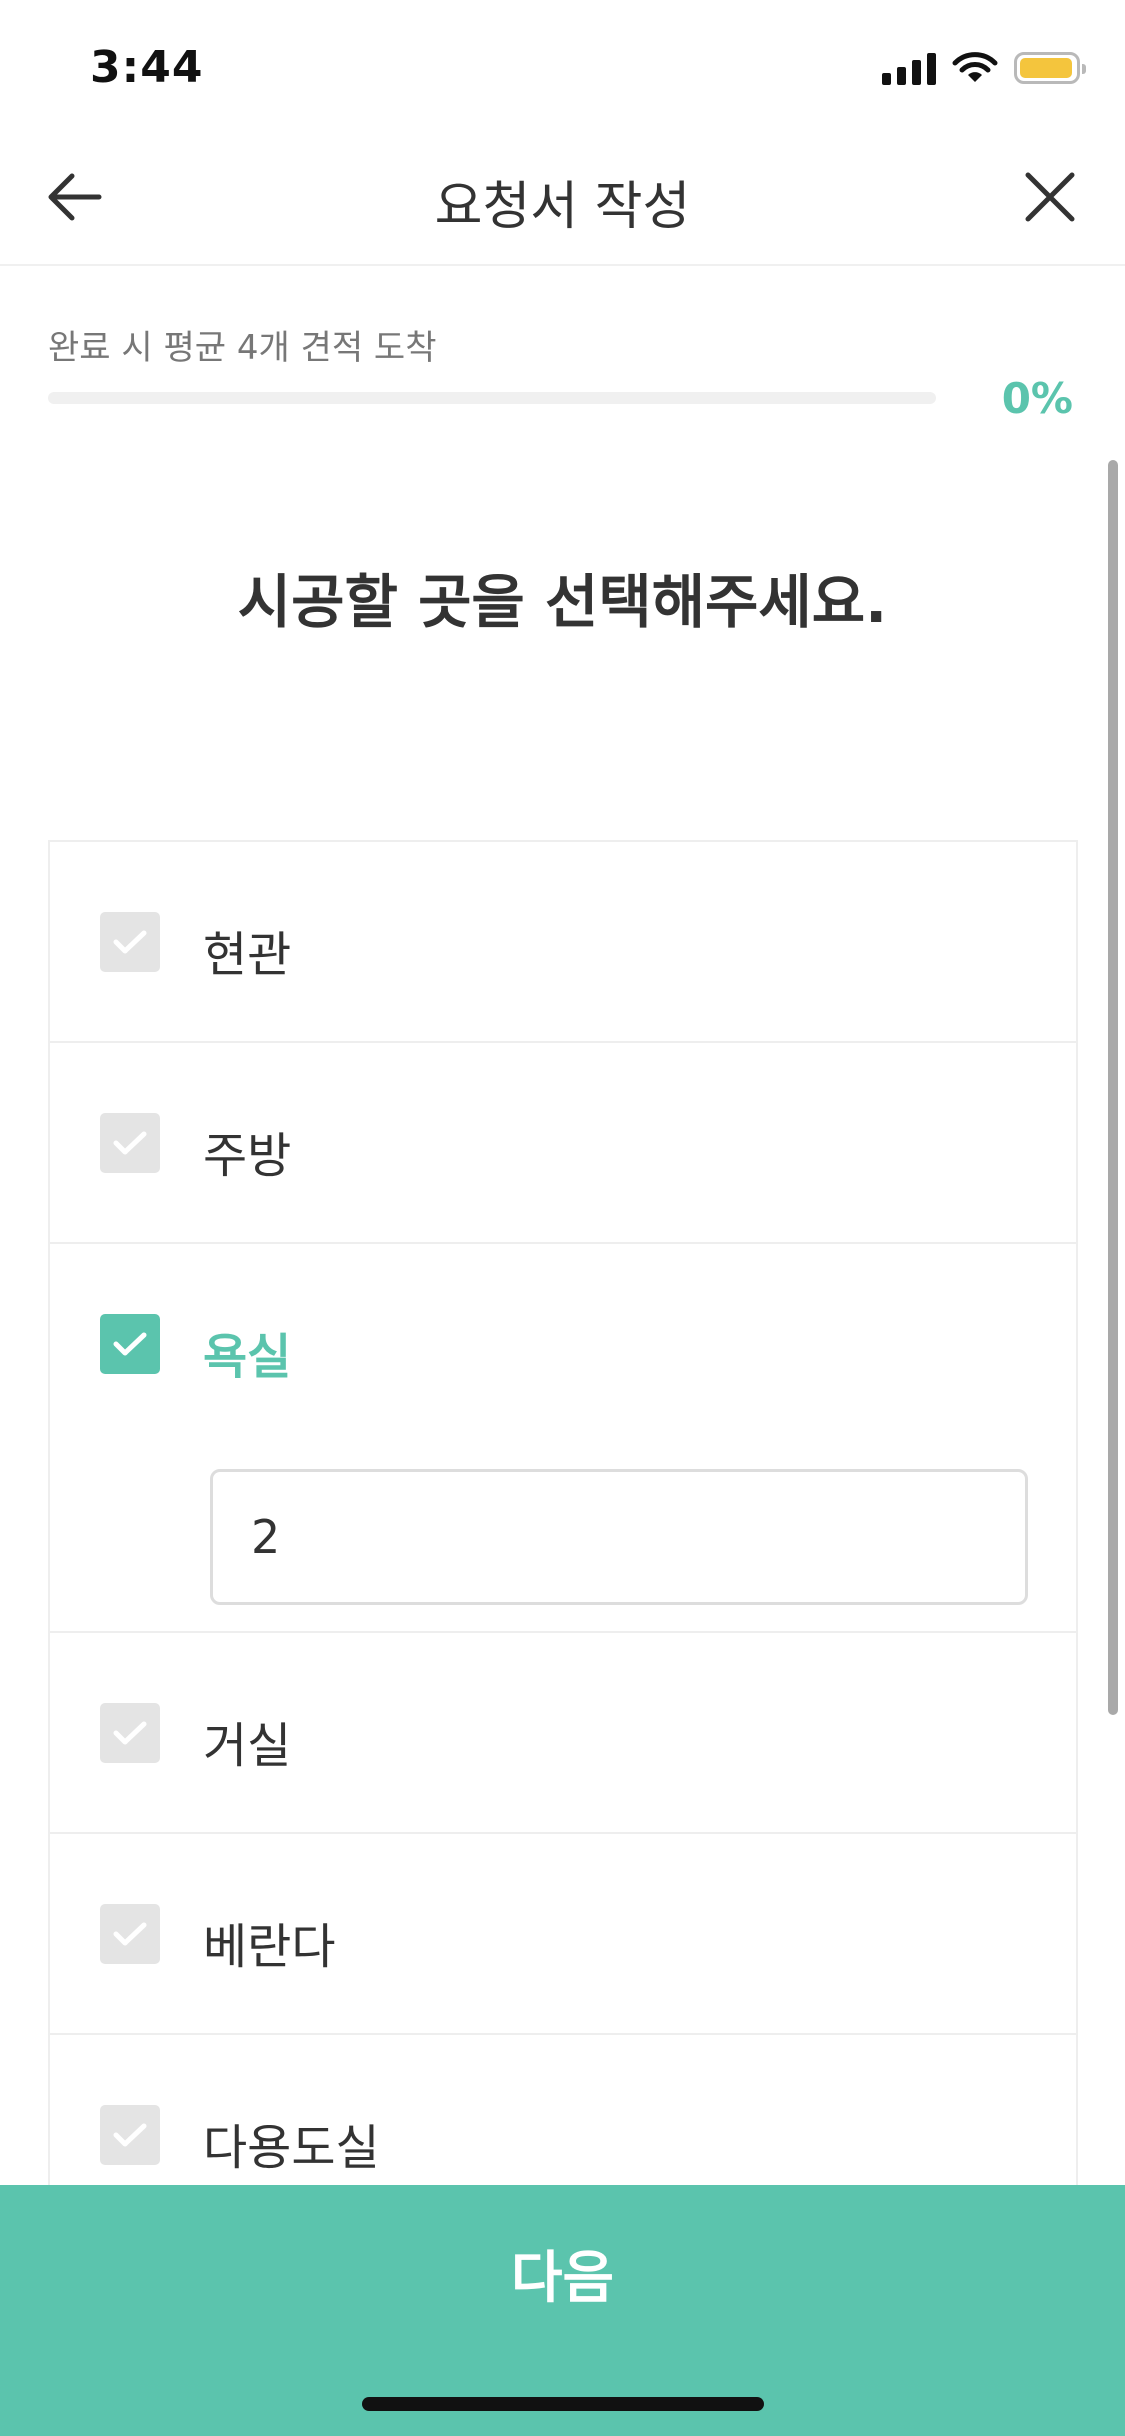  I want to click on option-label: 다용도실, so click(291, 2148).